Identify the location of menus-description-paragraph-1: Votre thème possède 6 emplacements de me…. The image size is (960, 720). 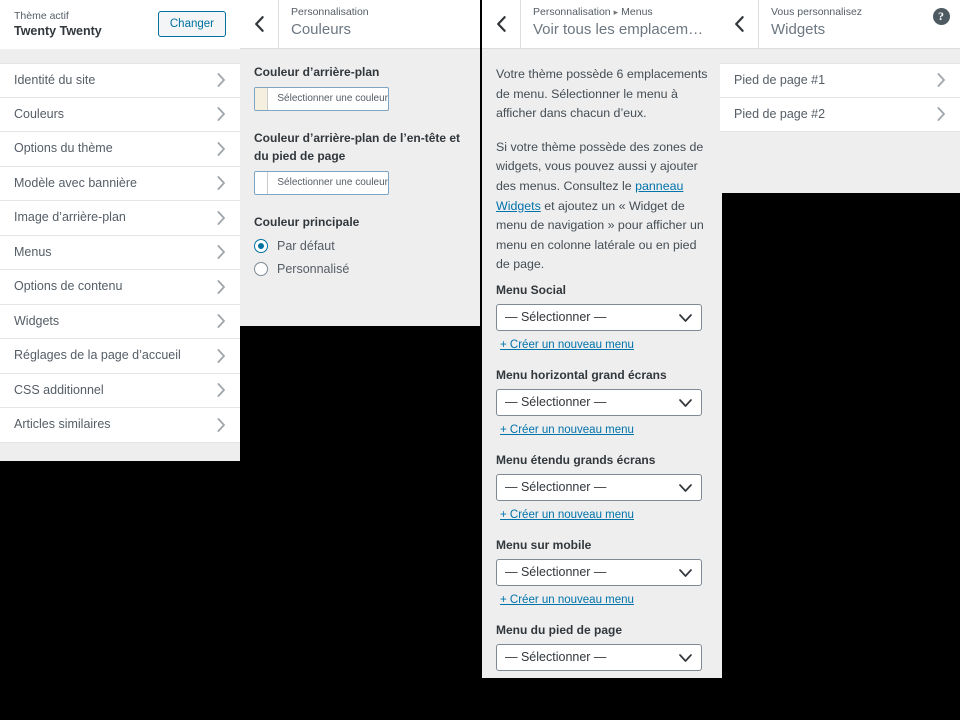
(602, 94).